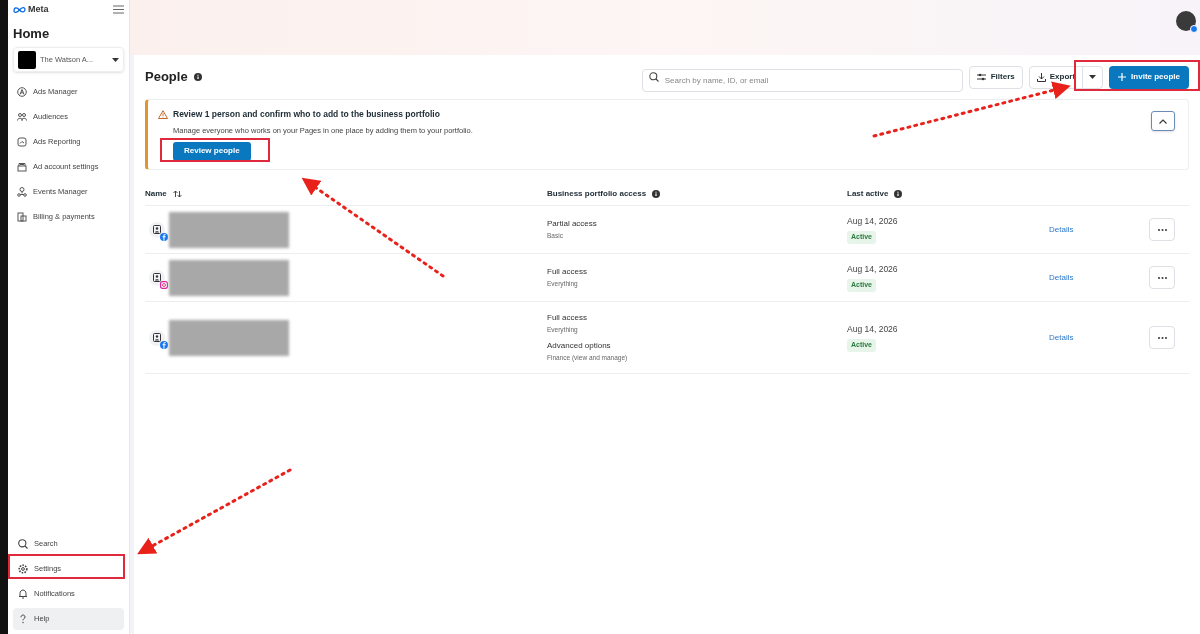 The image size is (1200, 634). Describe the element at coordinates (166, 77) in the screenshot. I see `page-title: People` at that location.